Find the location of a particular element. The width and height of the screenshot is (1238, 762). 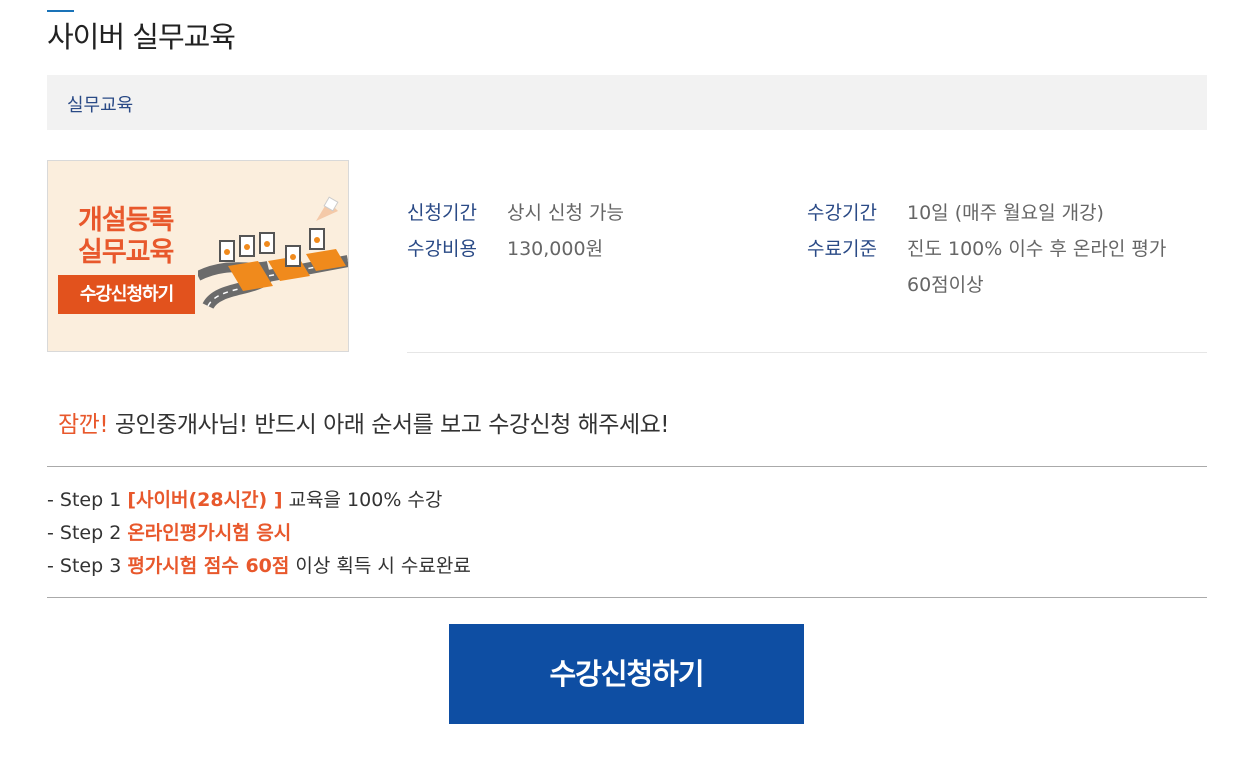

step-prefix: - Step 1 is located at coordinates (87, 500).